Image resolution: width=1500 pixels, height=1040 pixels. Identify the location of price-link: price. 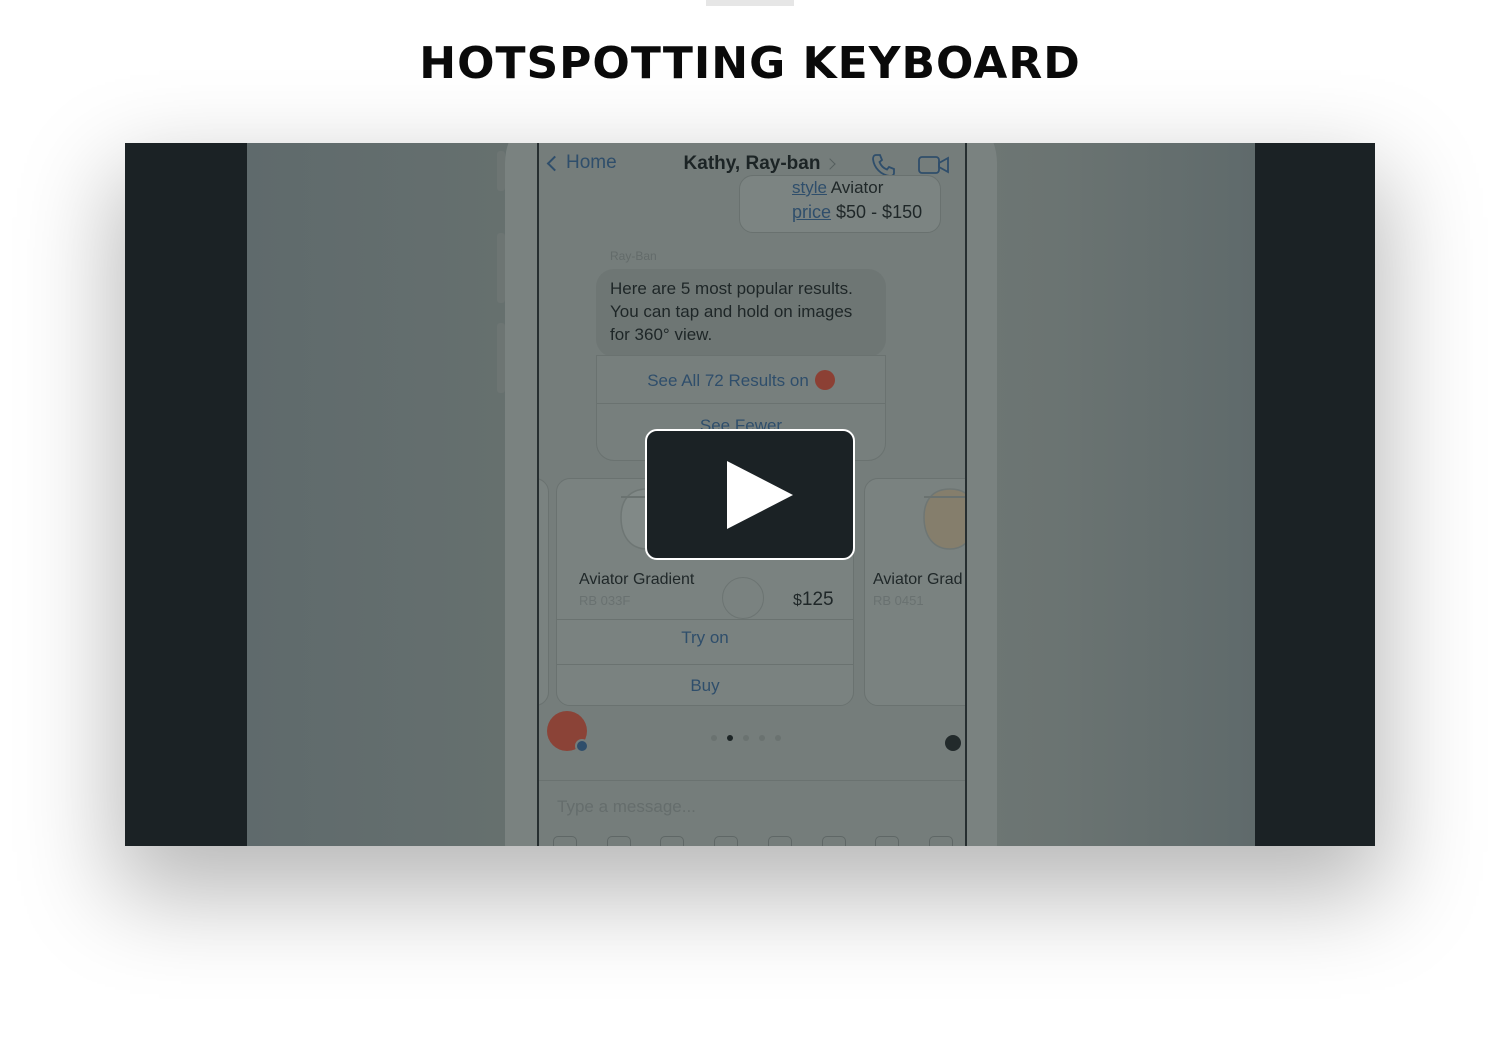
(812, 212).